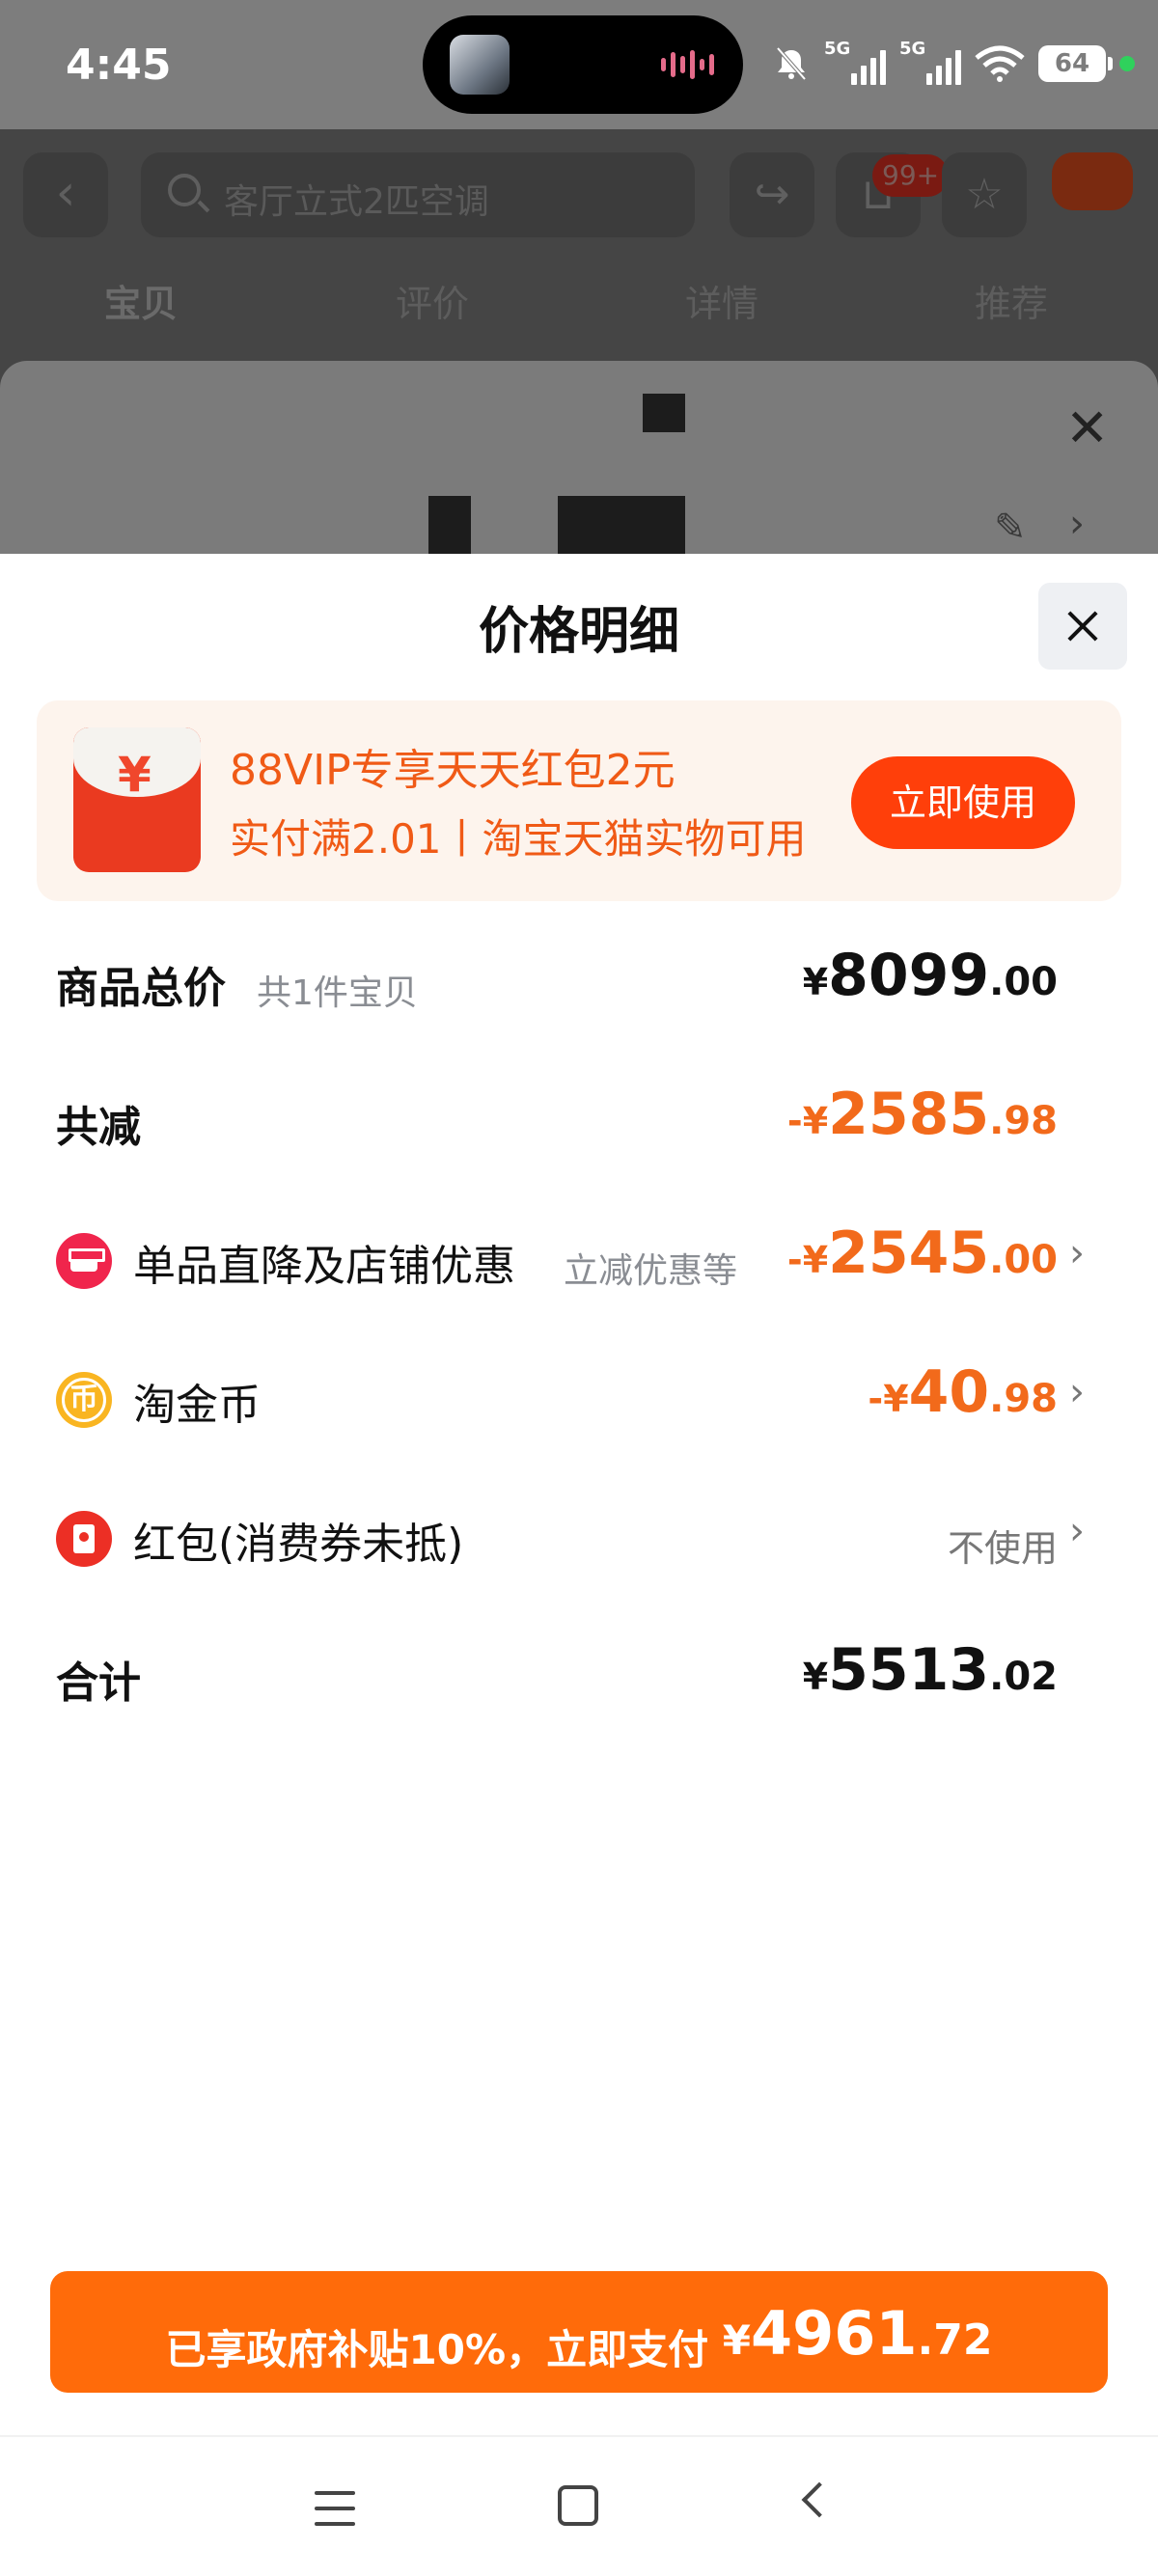  Describe the element at coordinates (955, 2340) in the screenshot. I see `amount-decimal: .72` at that location.